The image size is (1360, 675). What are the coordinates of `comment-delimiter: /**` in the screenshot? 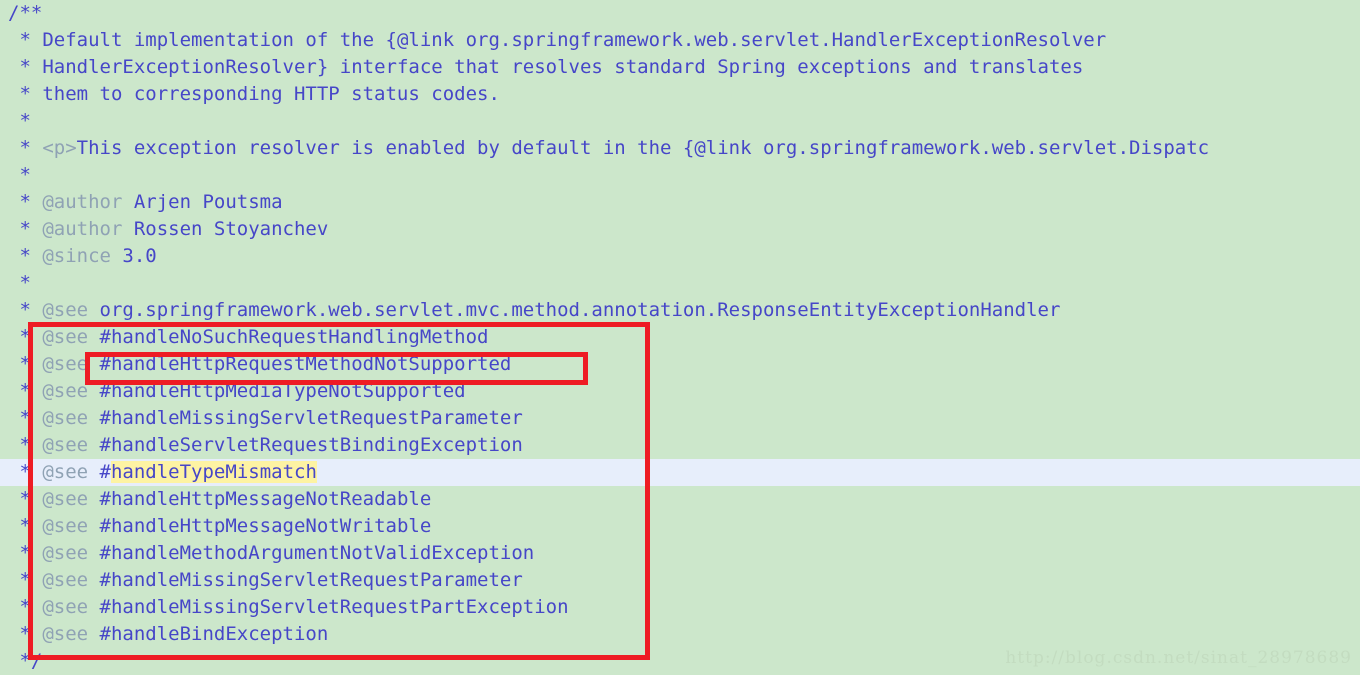 It's located at (25, 13).